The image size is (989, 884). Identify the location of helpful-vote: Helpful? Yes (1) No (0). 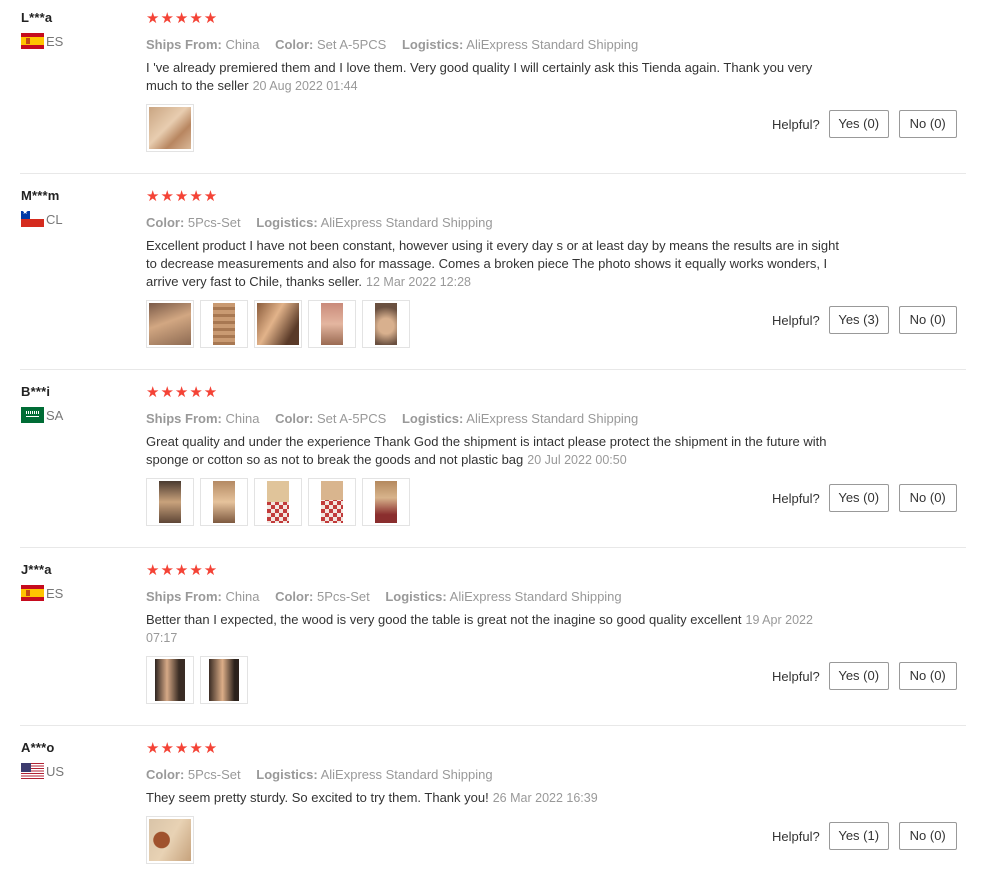
(864, 836).